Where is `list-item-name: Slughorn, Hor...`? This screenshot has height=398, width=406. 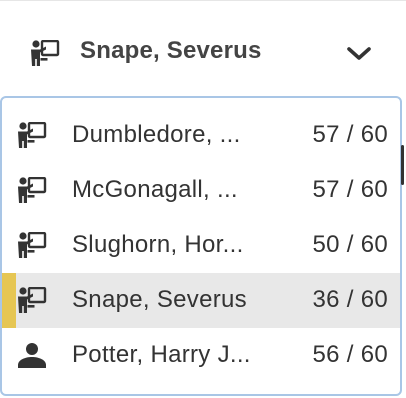 list-item-name: Slughorn, Hor... is located at coordinates (158, 244).